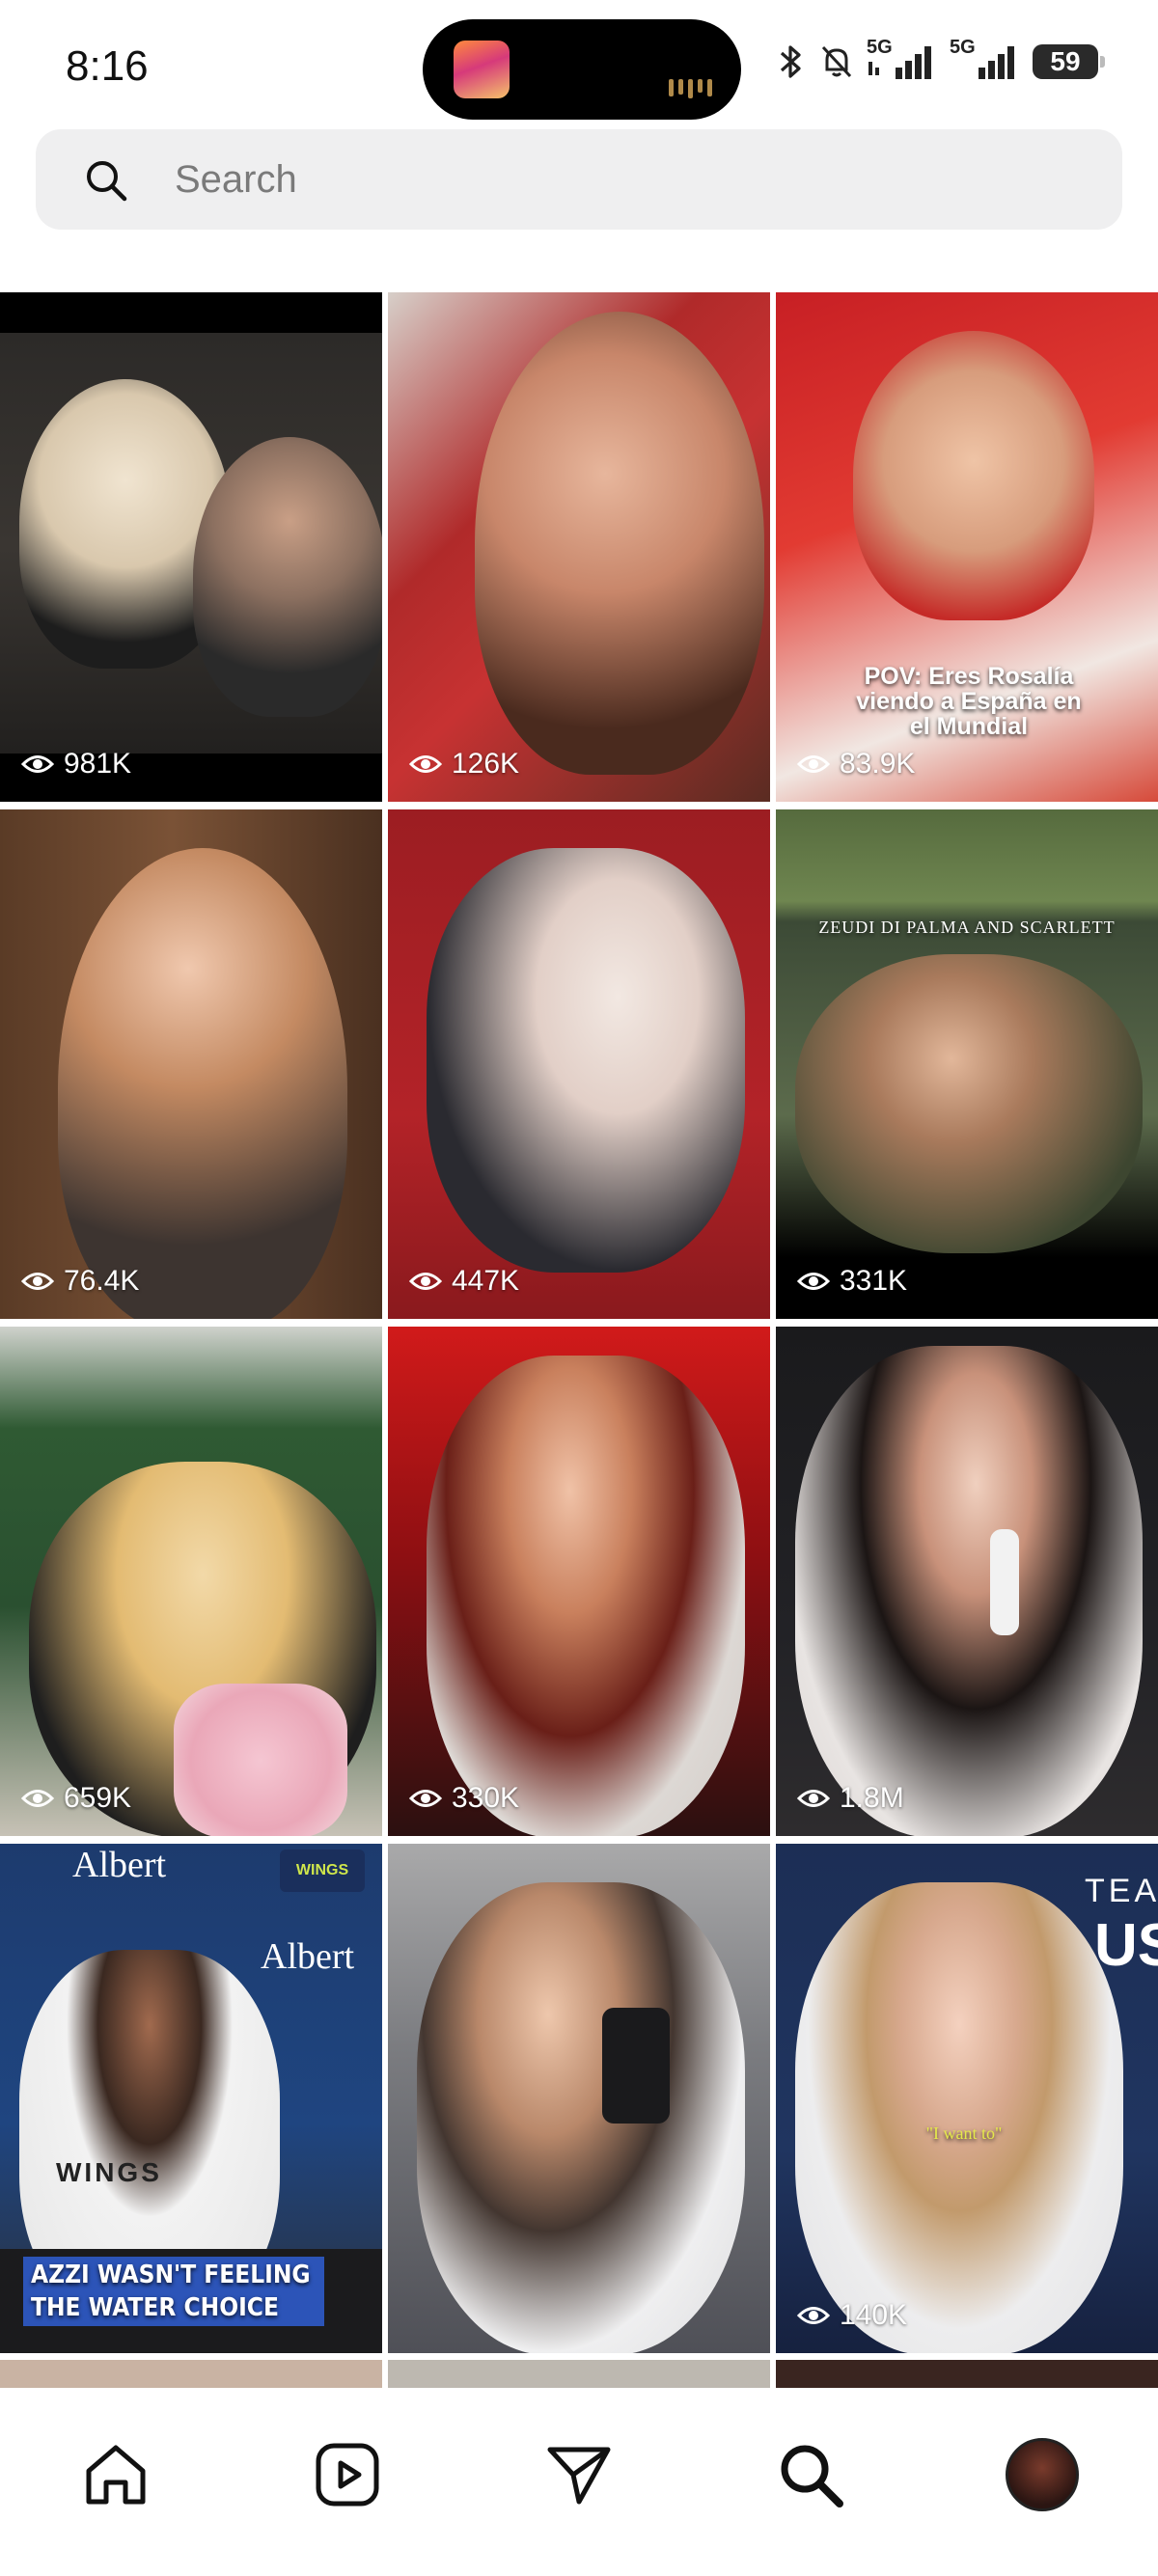  I want to click on view-count: 330K, so click(464, 1798).